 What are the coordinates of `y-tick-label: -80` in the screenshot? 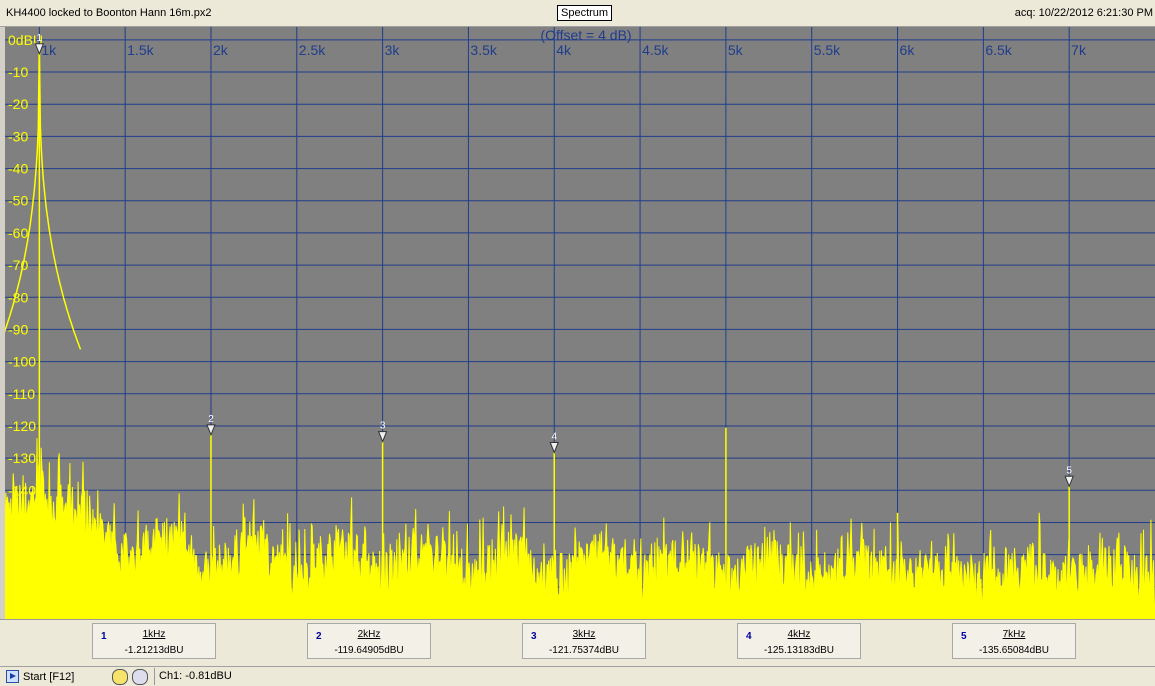 It's located at (18, 297).